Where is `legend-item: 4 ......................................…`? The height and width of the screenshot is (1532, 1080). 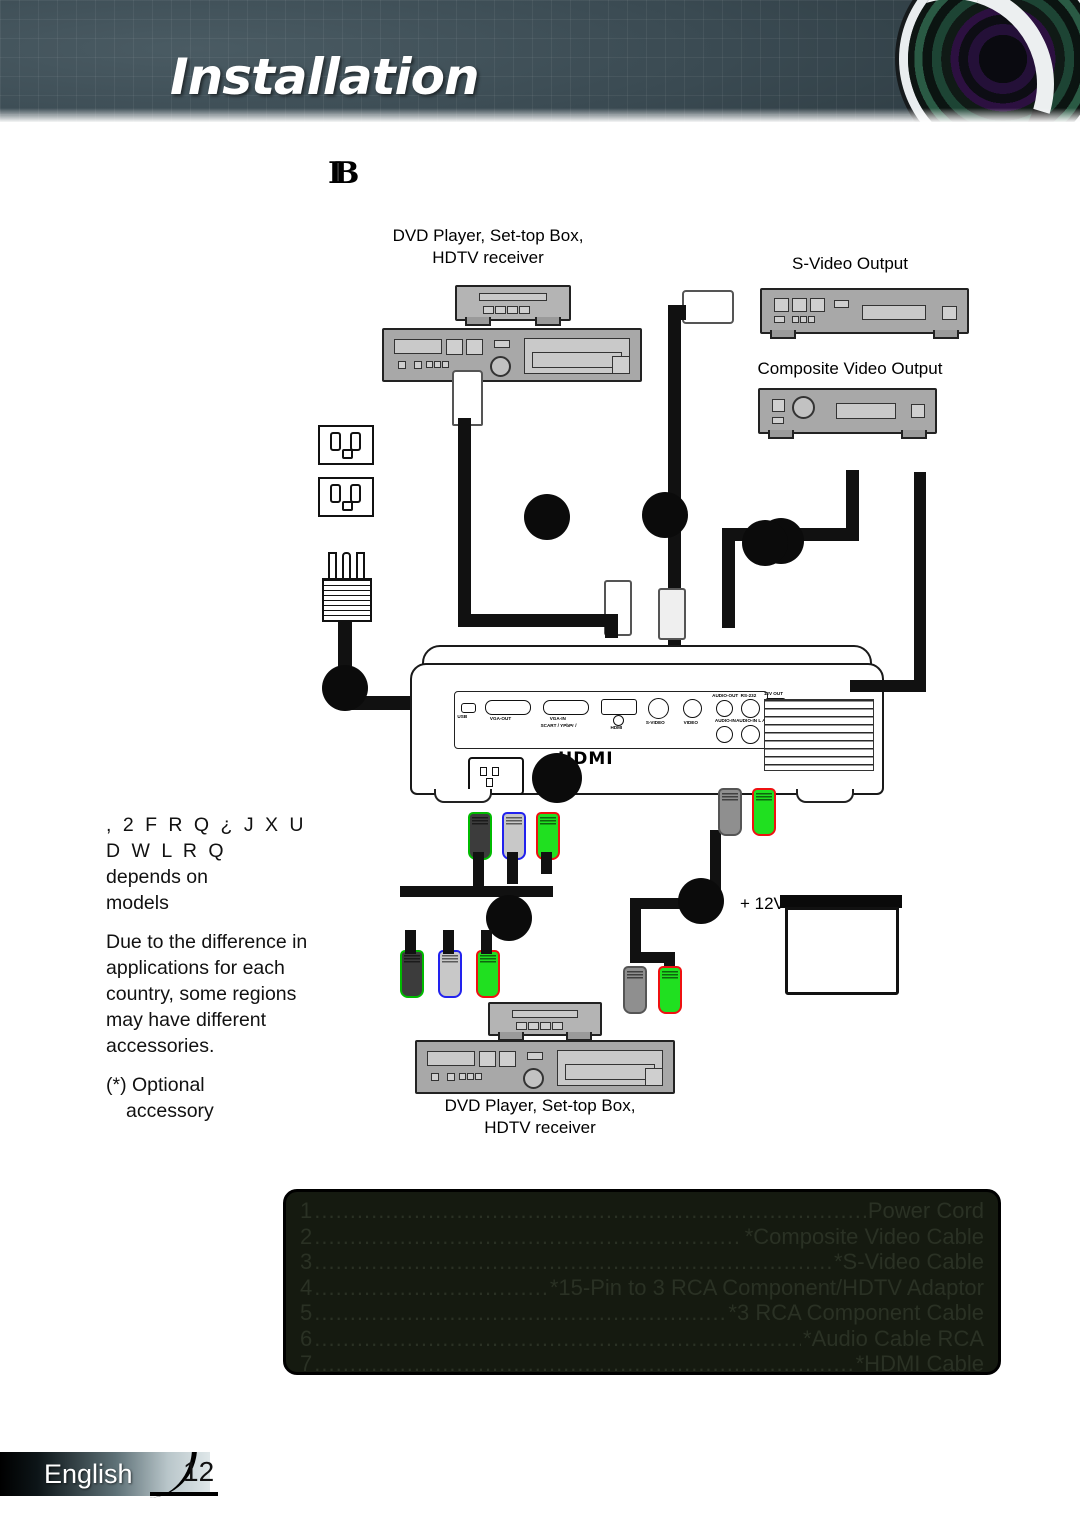 legend-item: 4 ......................................… is located at coordinates (642, 1288).